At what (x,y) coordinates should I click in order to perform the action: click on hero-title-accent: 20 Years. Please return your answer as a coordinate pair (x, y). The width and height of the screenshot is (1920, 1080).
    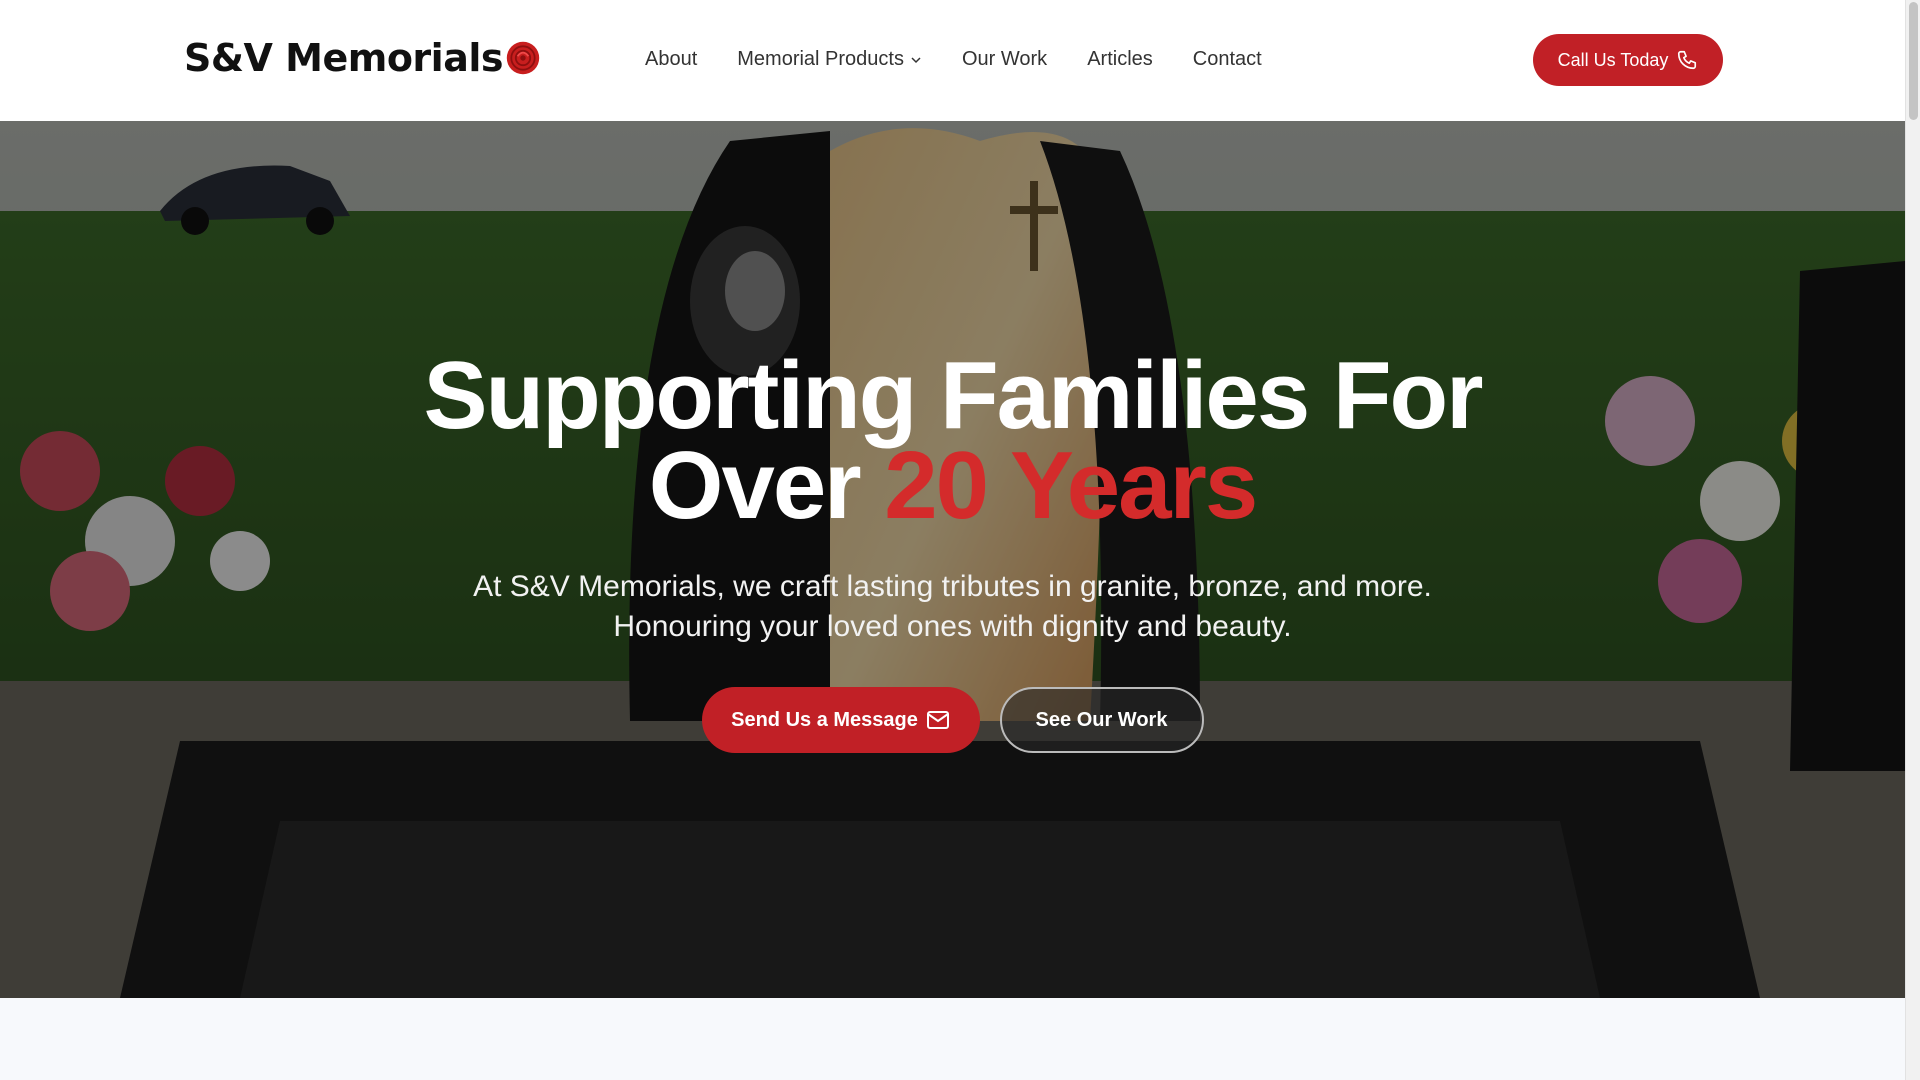
    Looking at the image, I should click on (1071, 485).